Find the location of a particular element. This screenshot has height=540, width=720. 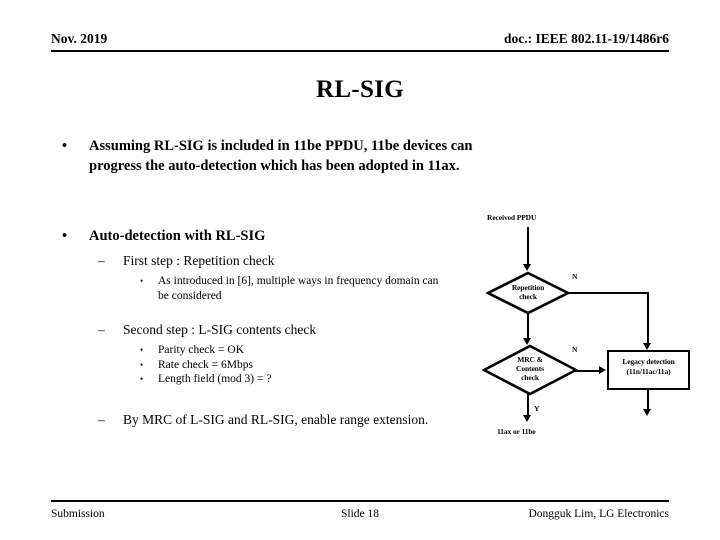

decision-repetition-check-line2: check is located at coordinates (528, 296).